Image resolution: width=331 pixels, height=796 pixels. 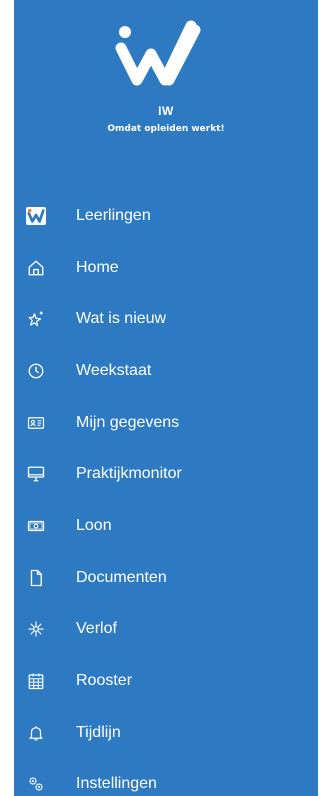 What do you see at coordinates (36, 578) in the screenshot?
I see `document-icon` at bounding box center [36, 578].